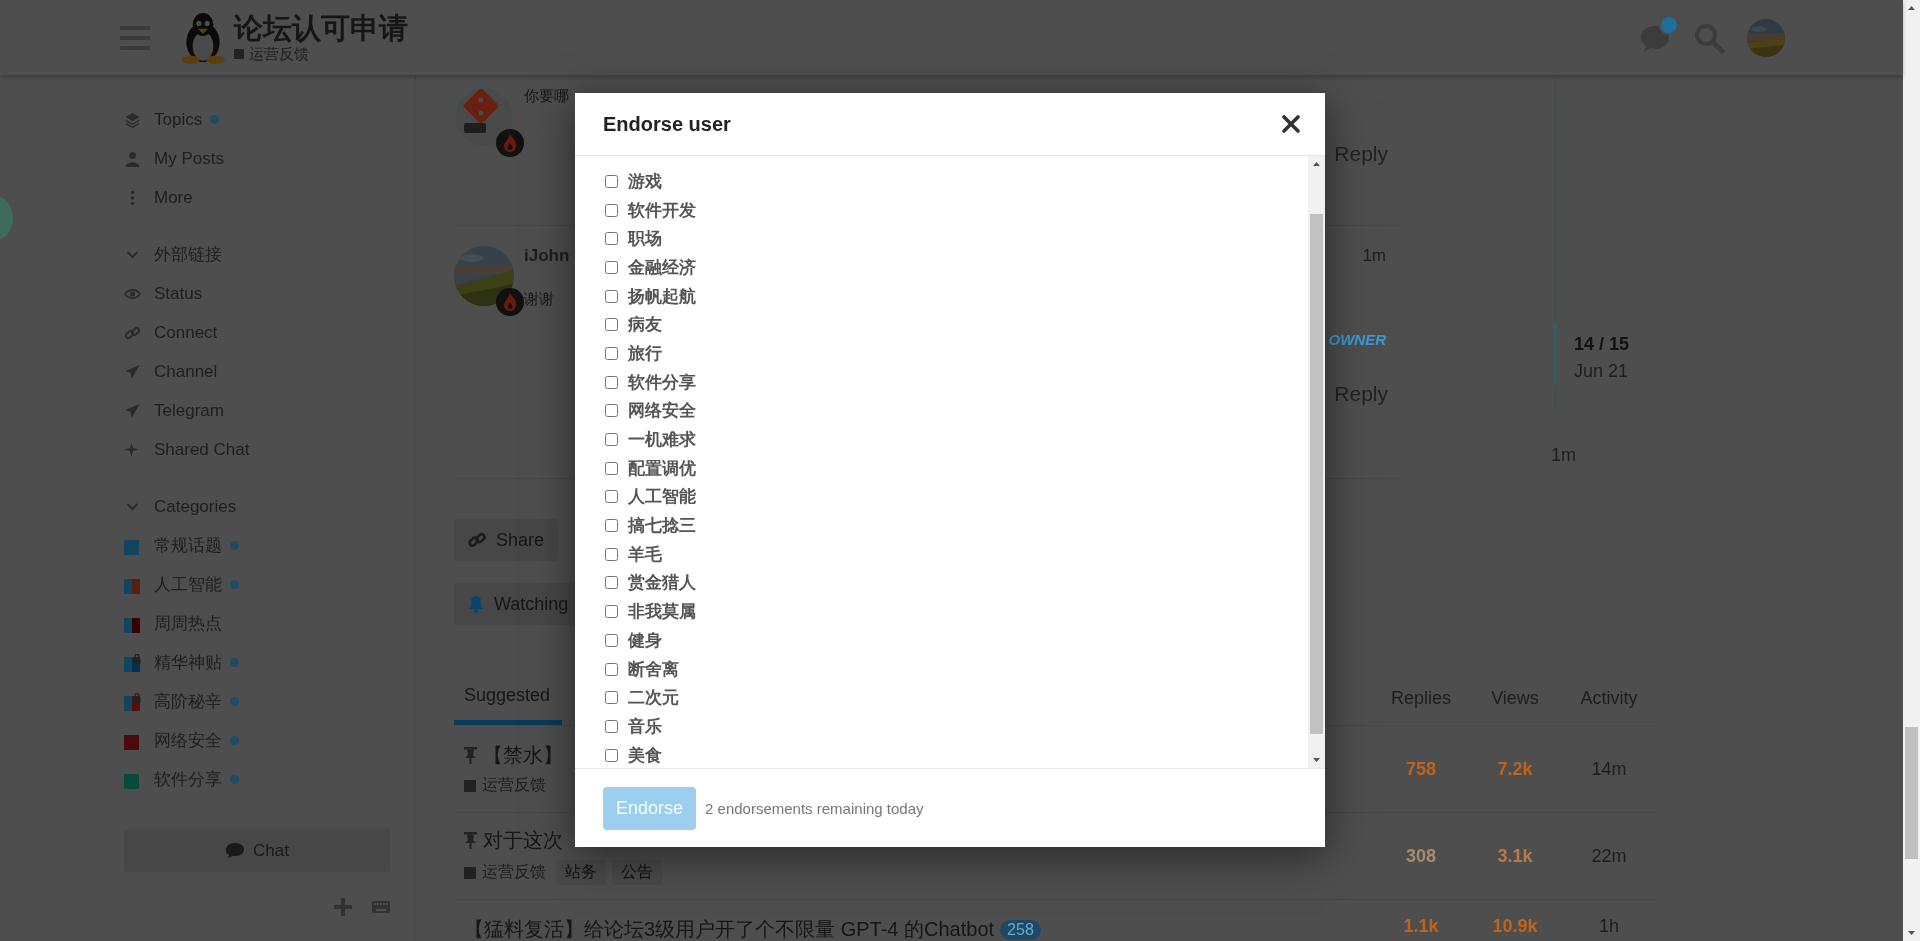 The height and width of the screenshot is (941, 1920). I want to click on reply-count: 1.1k, so click(1421, 926).